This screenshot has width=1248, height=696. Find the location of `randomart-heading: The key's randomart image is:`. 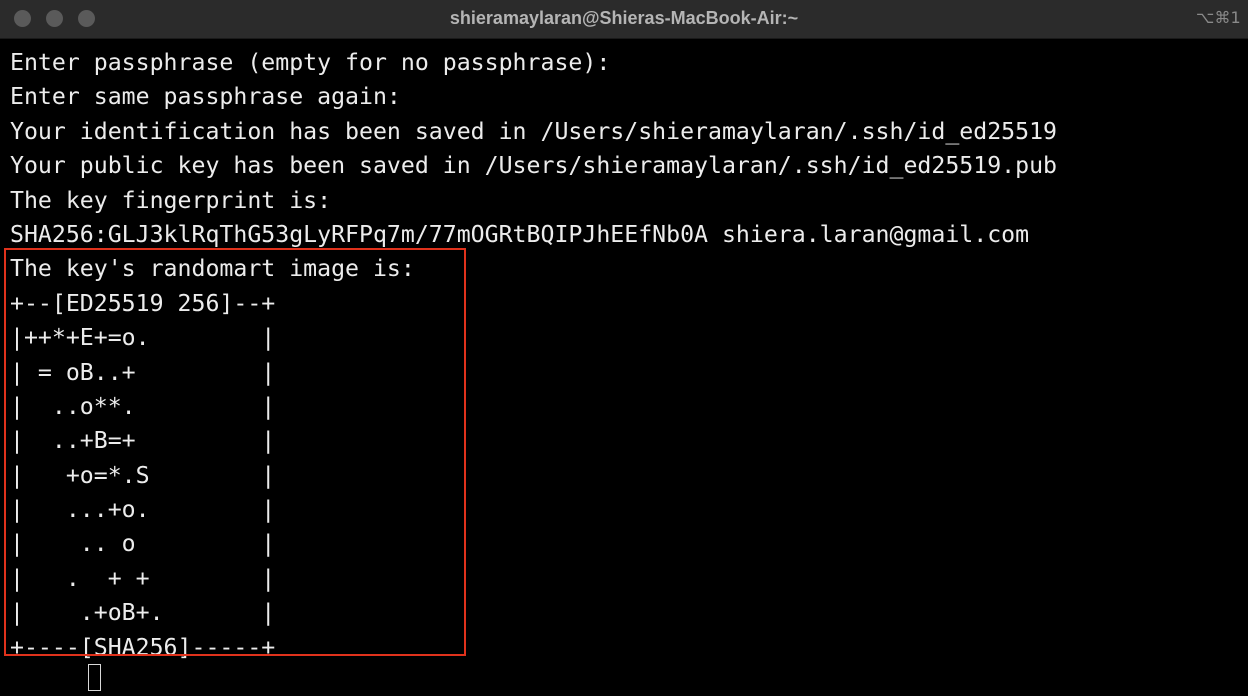

randomart-heading: The key's randomart image is: is located at coordinates (212, 269).